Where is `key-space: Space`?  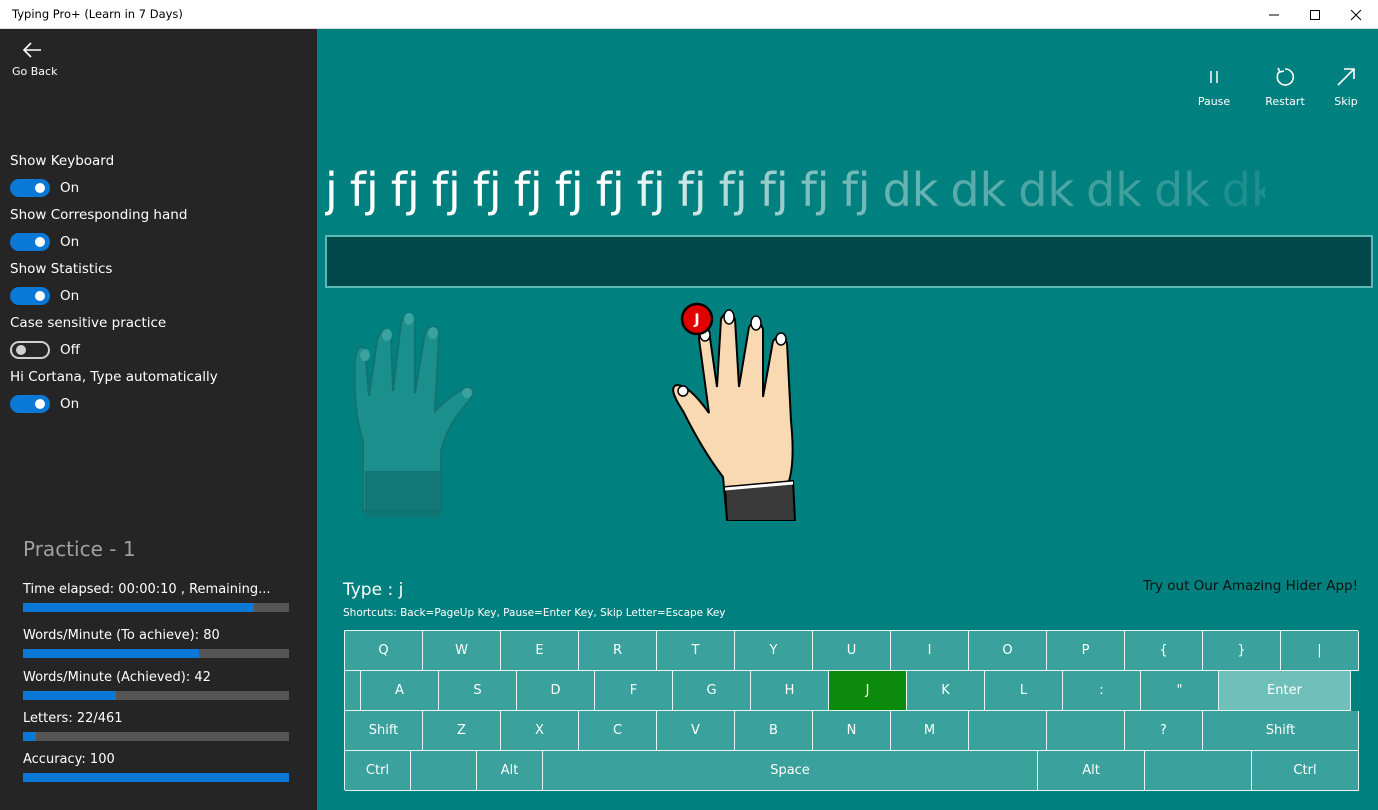
key-space: Space is located at coordinates (790, 771).